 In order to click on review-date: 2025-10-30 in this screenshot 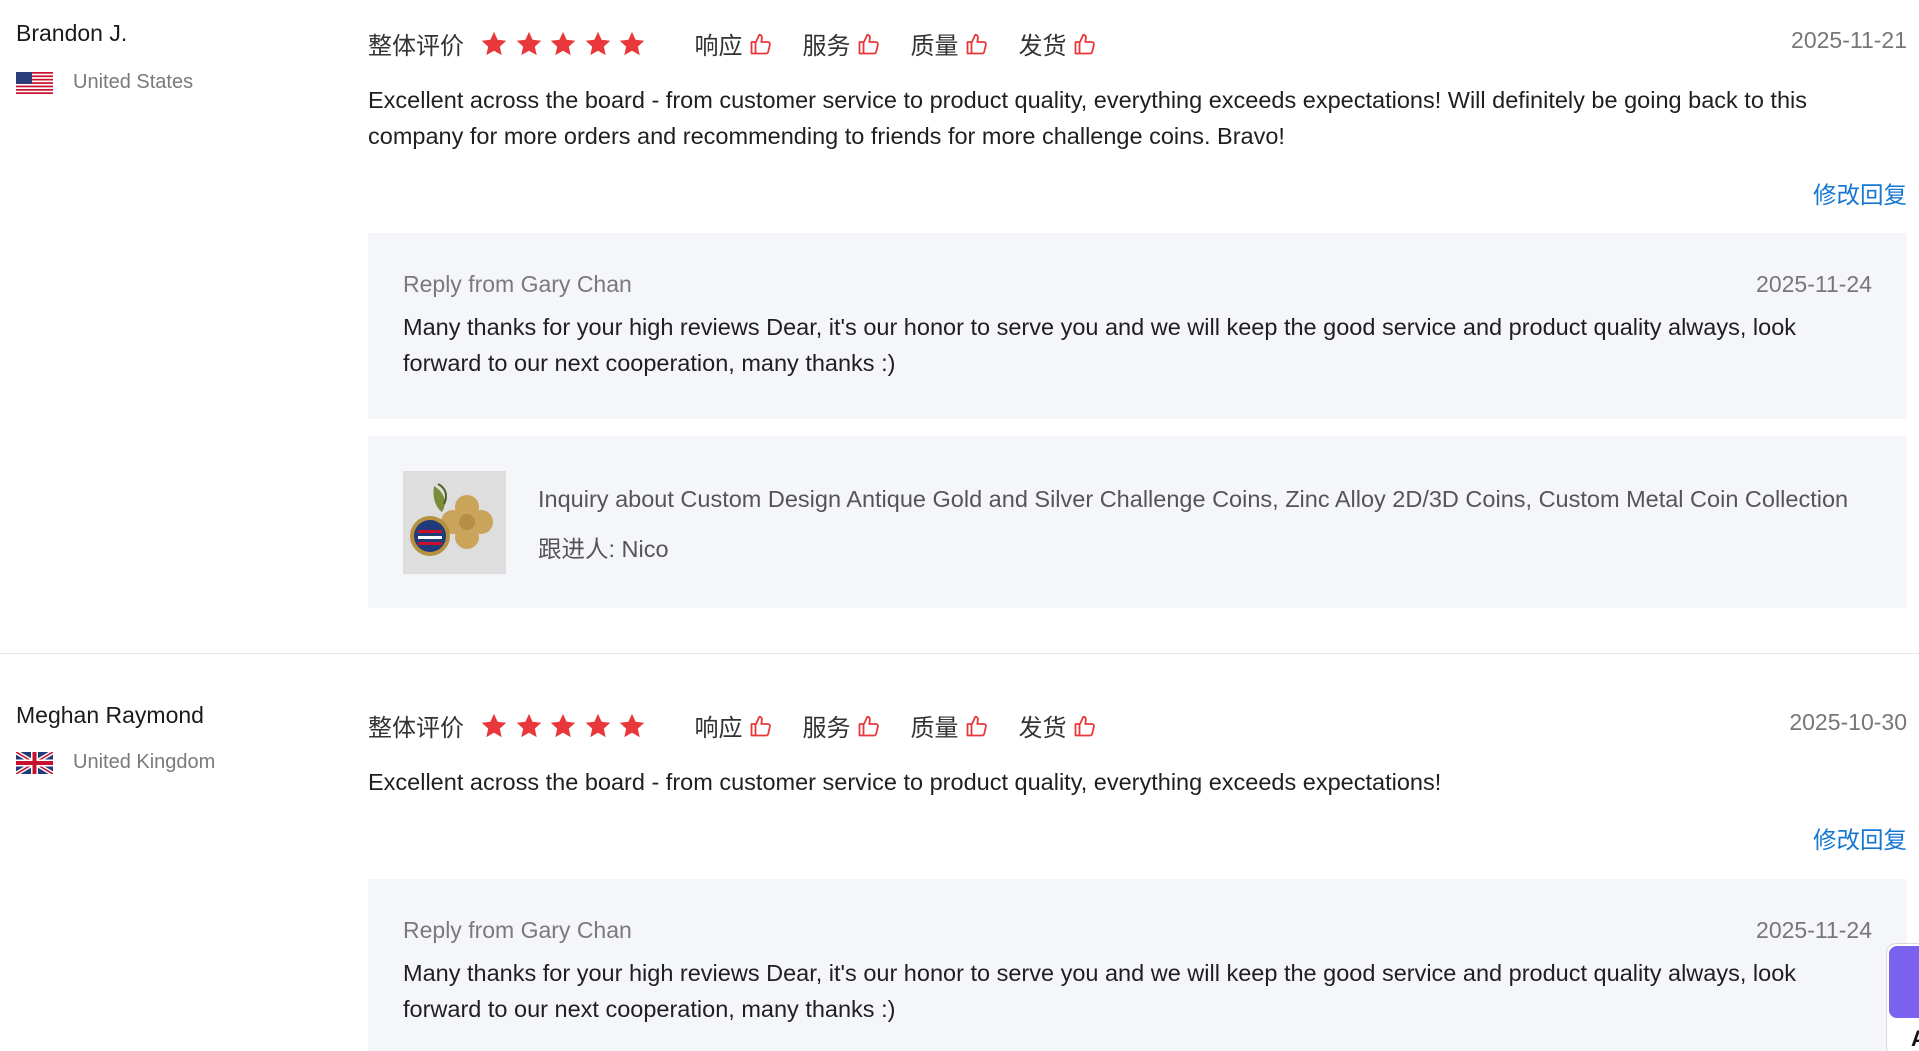, I will do `click(1848, 722)`.